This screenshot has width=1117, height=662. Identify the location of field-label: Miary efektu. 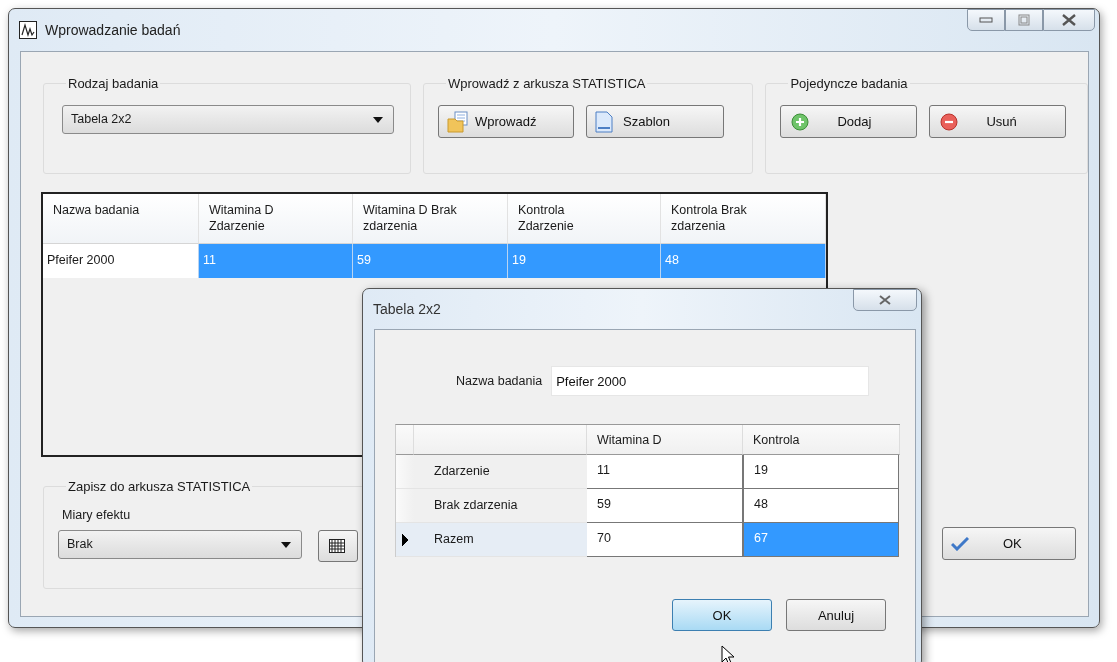
(97, 515).